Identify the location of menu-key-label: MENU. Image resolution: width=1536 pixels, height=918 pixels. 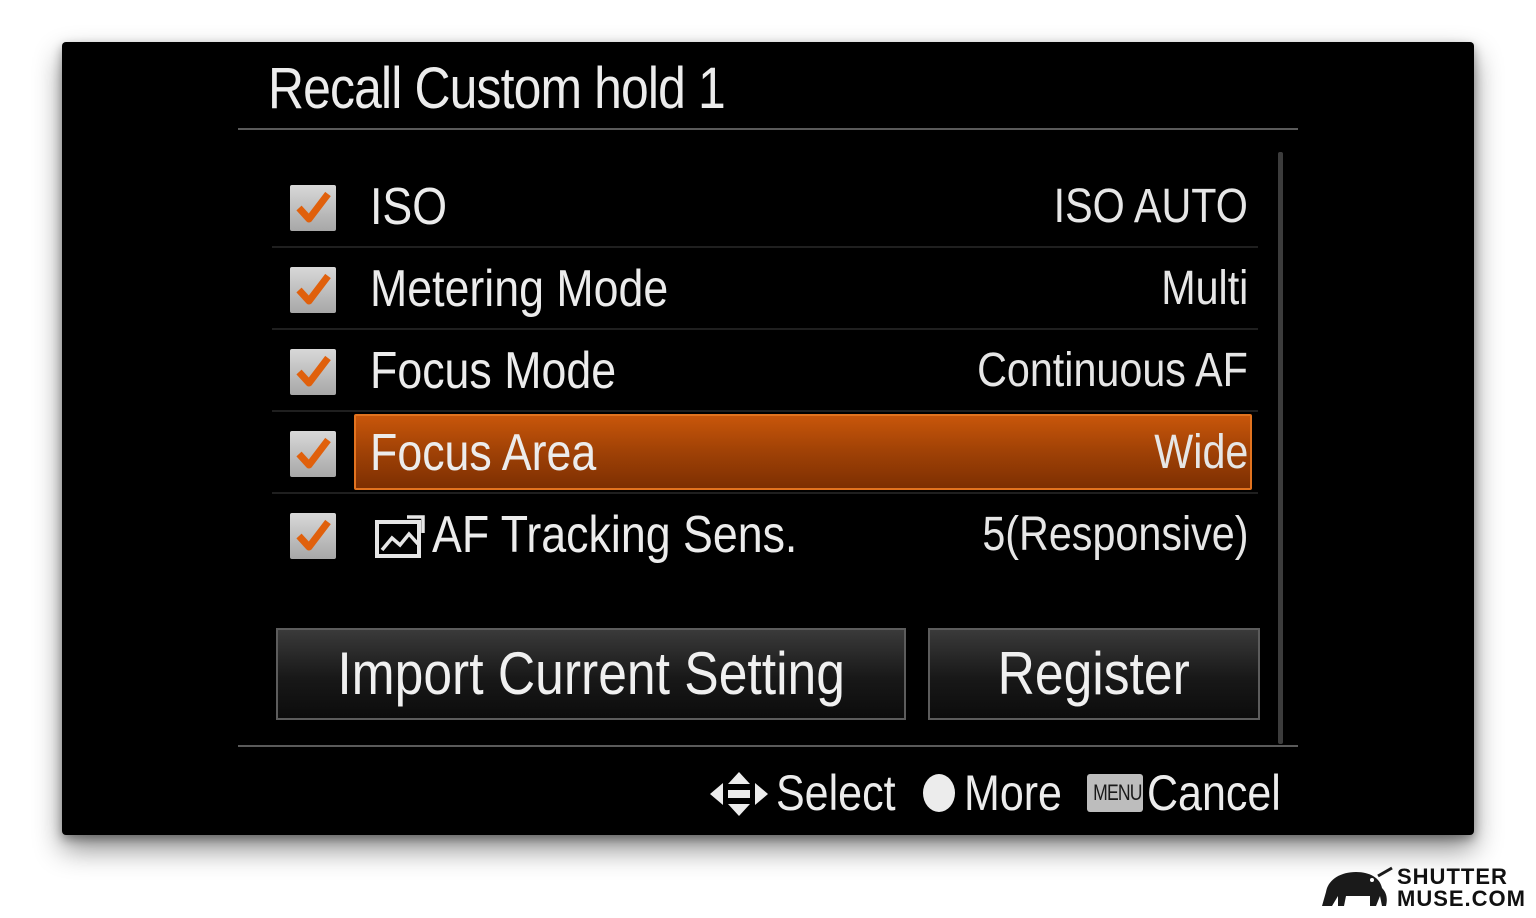
(1117, 792).